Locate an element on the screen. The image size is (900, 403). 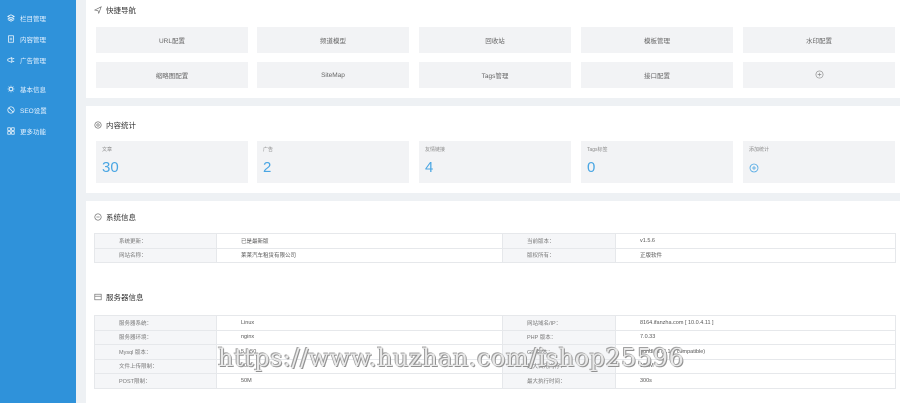
table-cell: 网站名称： is located at coordinates (155, 255).